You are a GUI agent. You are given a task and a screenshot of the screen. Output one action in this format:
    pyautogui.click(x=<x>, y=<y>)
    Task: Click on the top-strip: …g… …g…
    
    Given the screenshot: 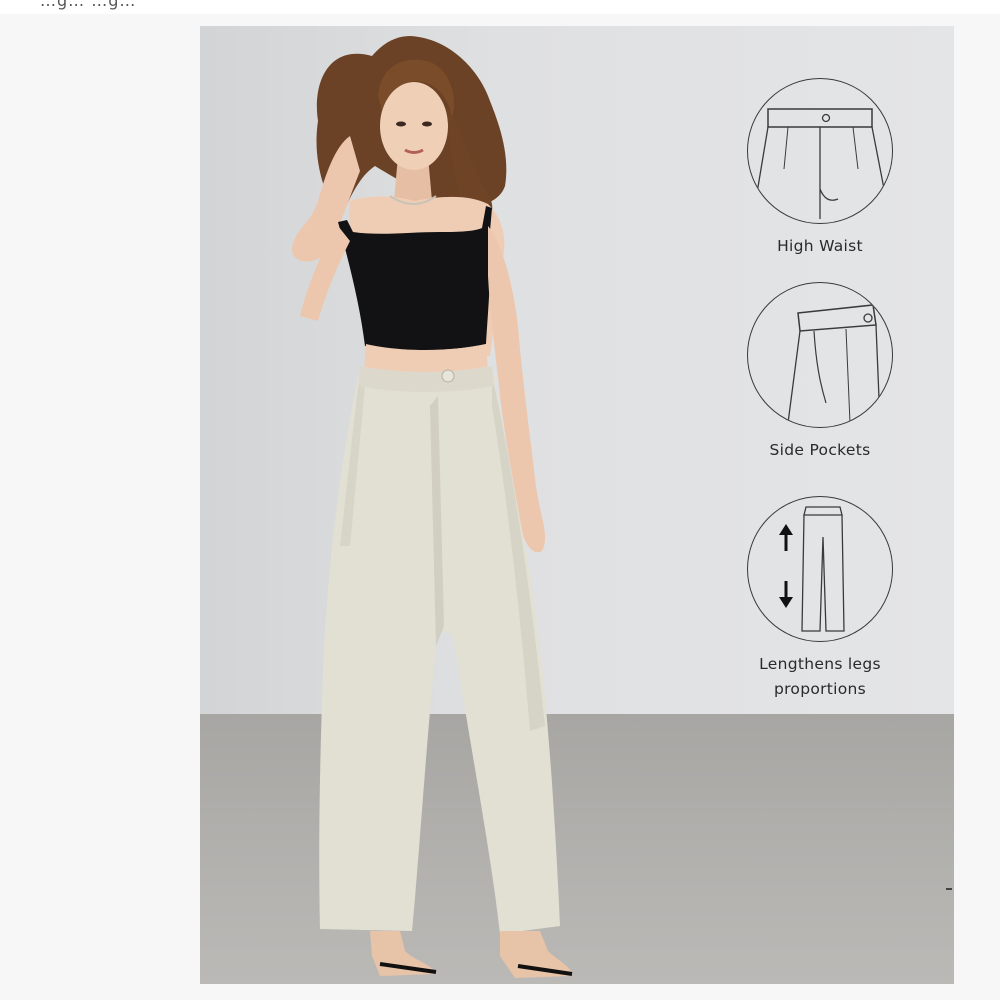 What is the action you would take?
    pyautogui.click(x=500, y=7)
    